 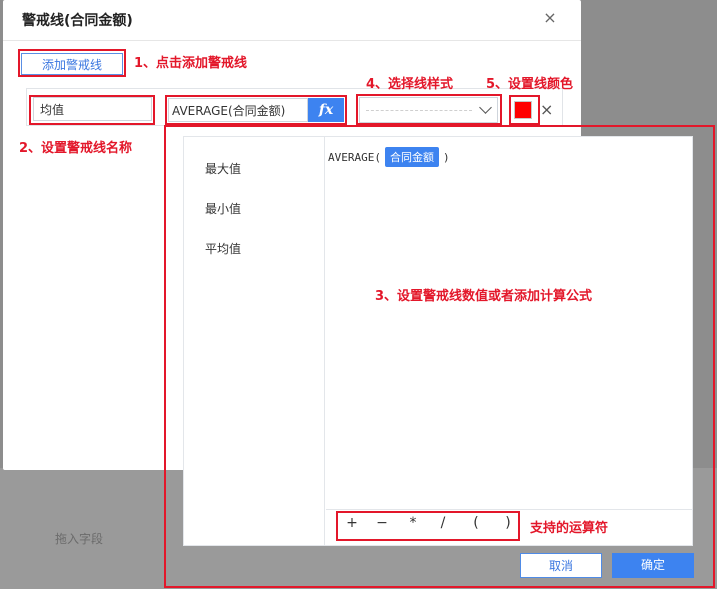 I want to click on annotation-step3: 3、设置警戒线数值或者添加计算公式, so click(x=484, y=296).